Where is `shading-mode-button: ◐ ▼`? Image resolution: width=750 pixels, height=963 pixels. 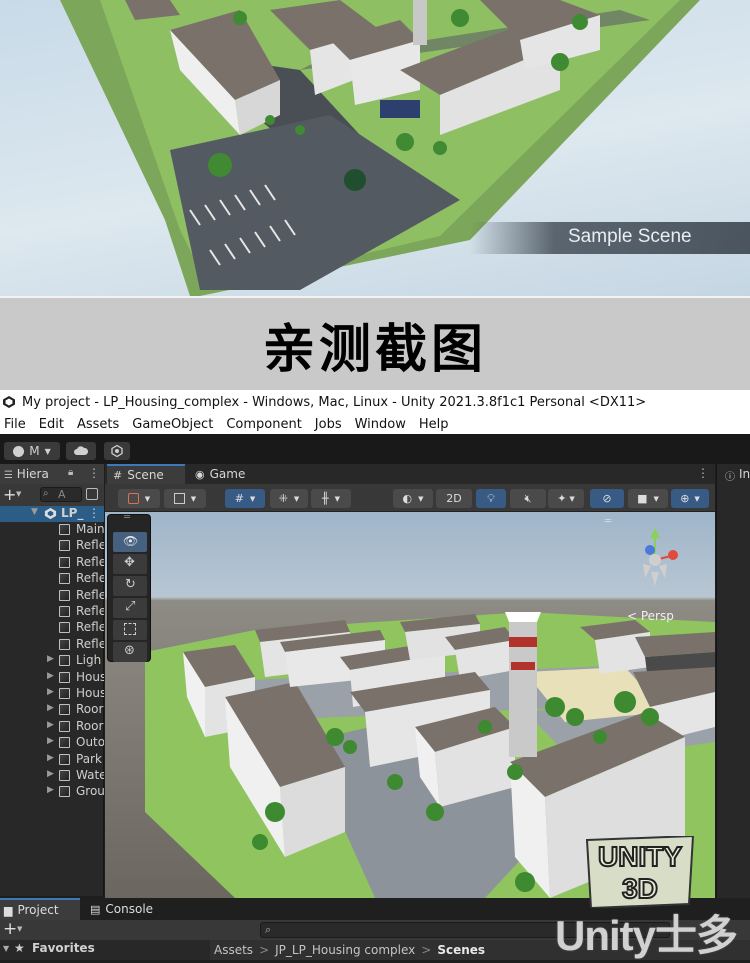 shading-mode-button: ◐ ▼ is located at coordinates (413, 498).